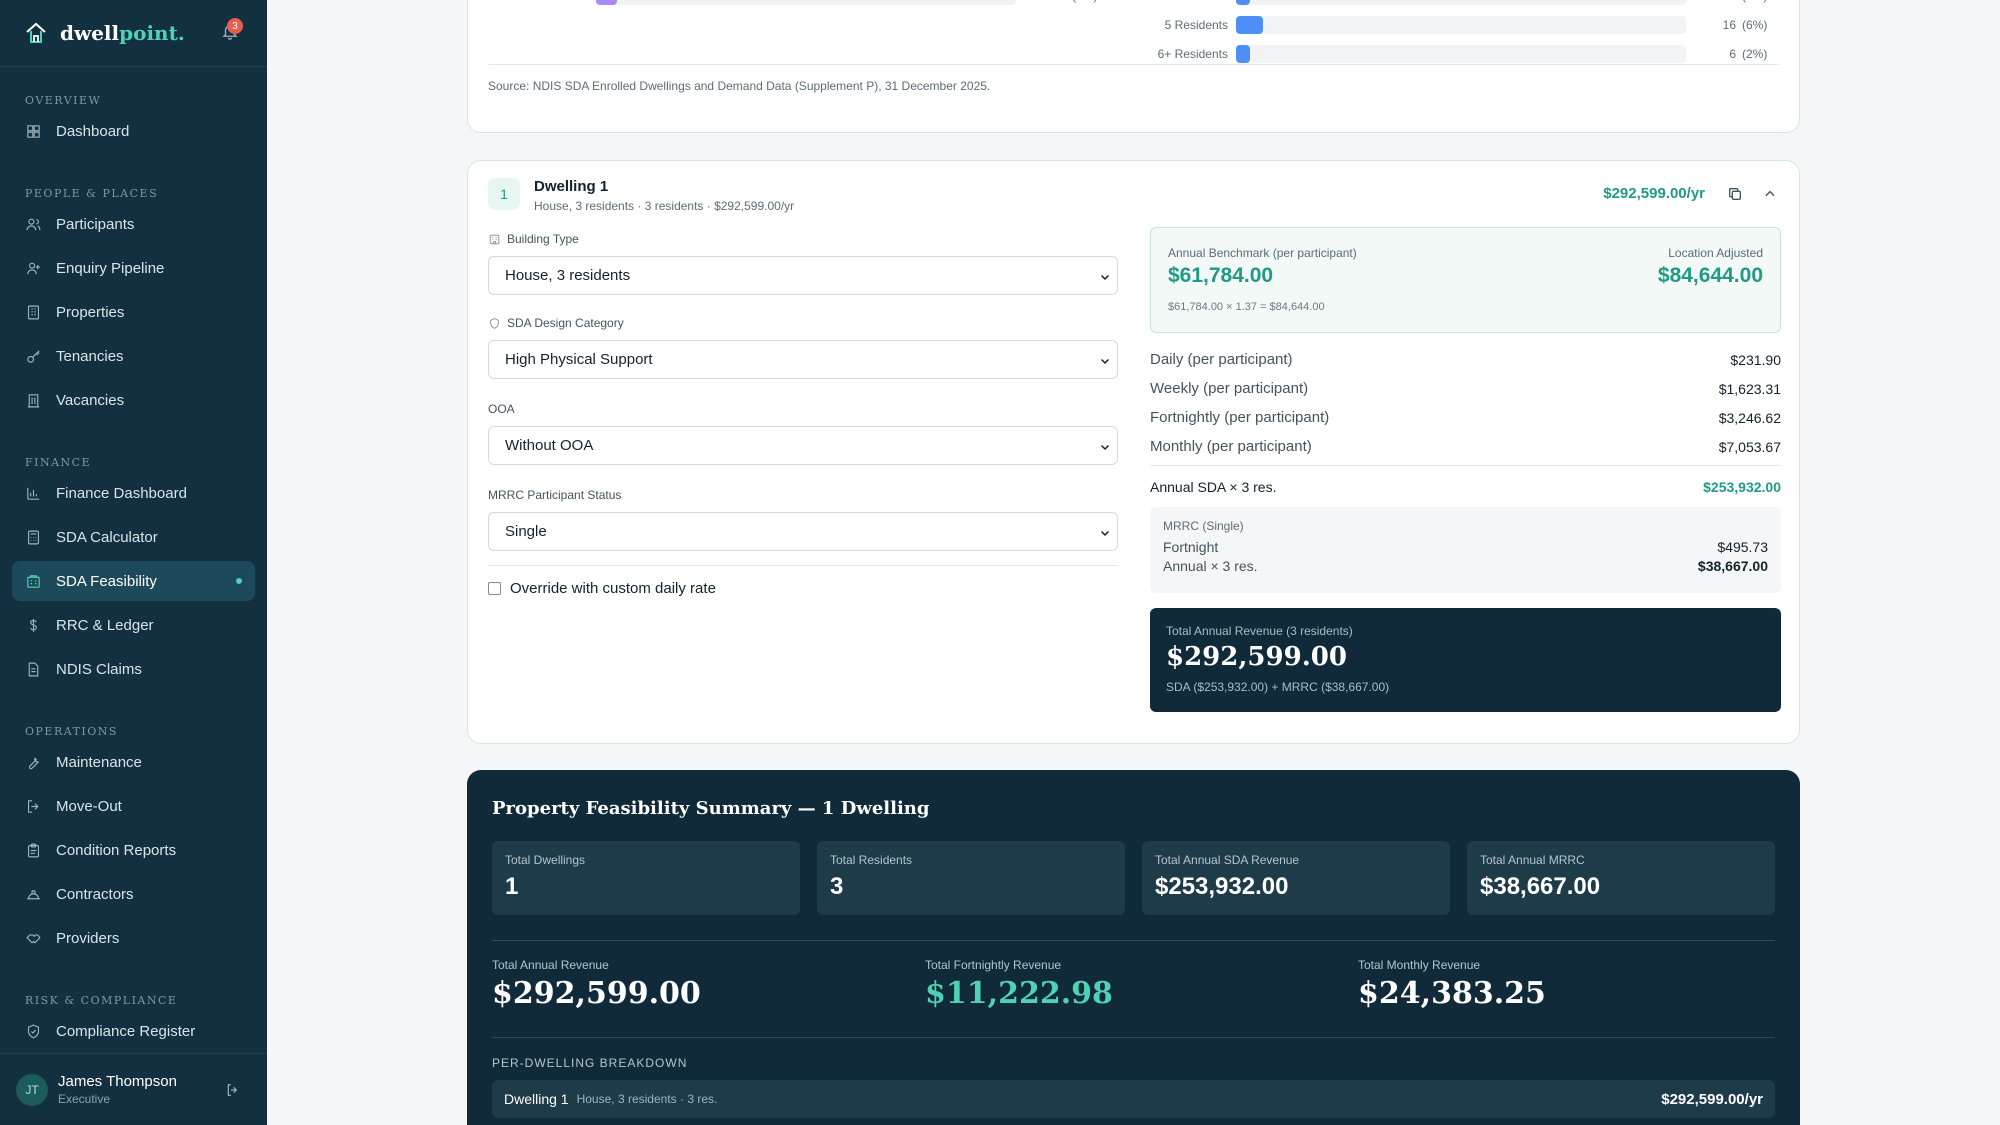 Image resolution: width=2000 pixels, height=1125 pixels. I want to click on summary-stat-total-annual-mrrc: Total Annual MRRC $38,667.00, so click(1621, 878).